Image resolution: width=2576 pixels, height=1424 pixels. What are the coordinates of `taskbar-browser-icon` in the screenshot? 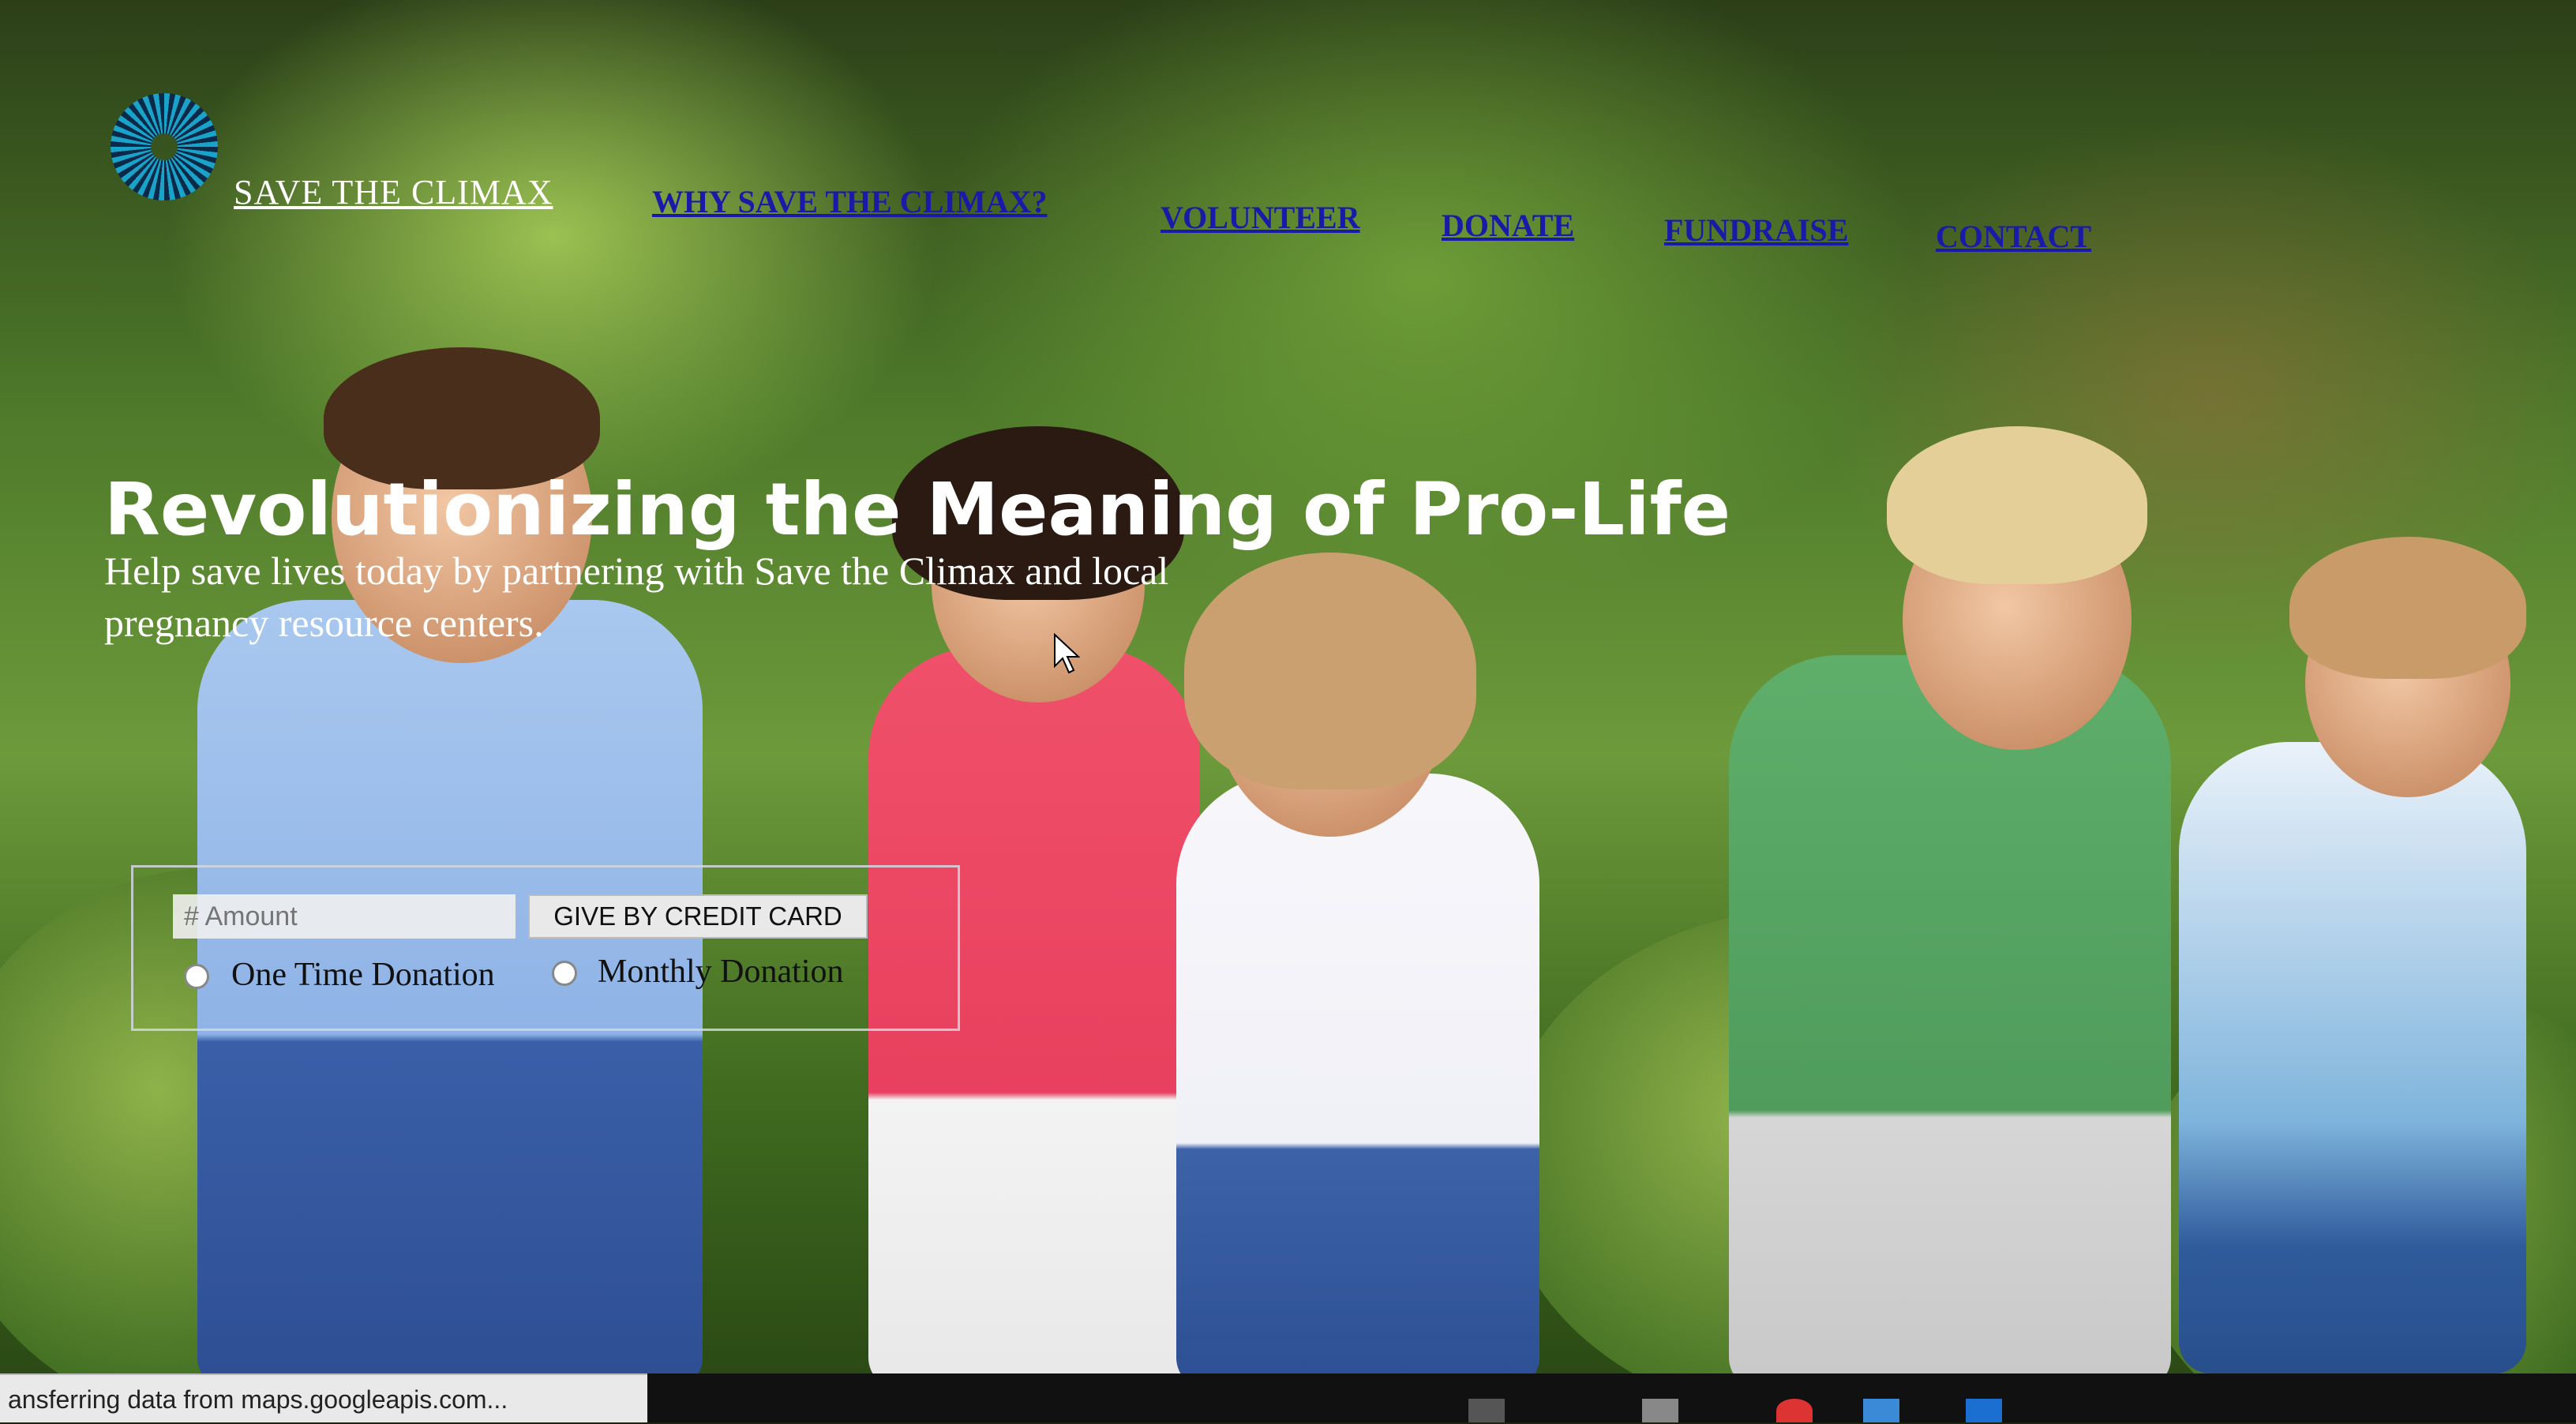 It's located at (1795, 1410).